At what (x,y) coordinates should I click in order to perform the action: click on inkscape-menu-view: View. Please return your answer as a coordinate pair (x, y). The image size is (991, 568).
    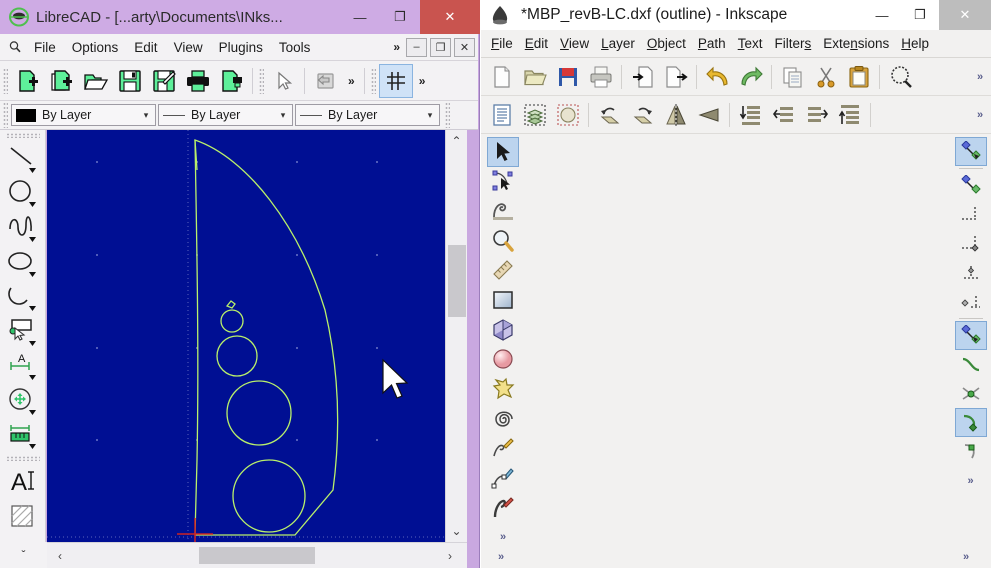
    Looking at the image, I should click on (574, 43).